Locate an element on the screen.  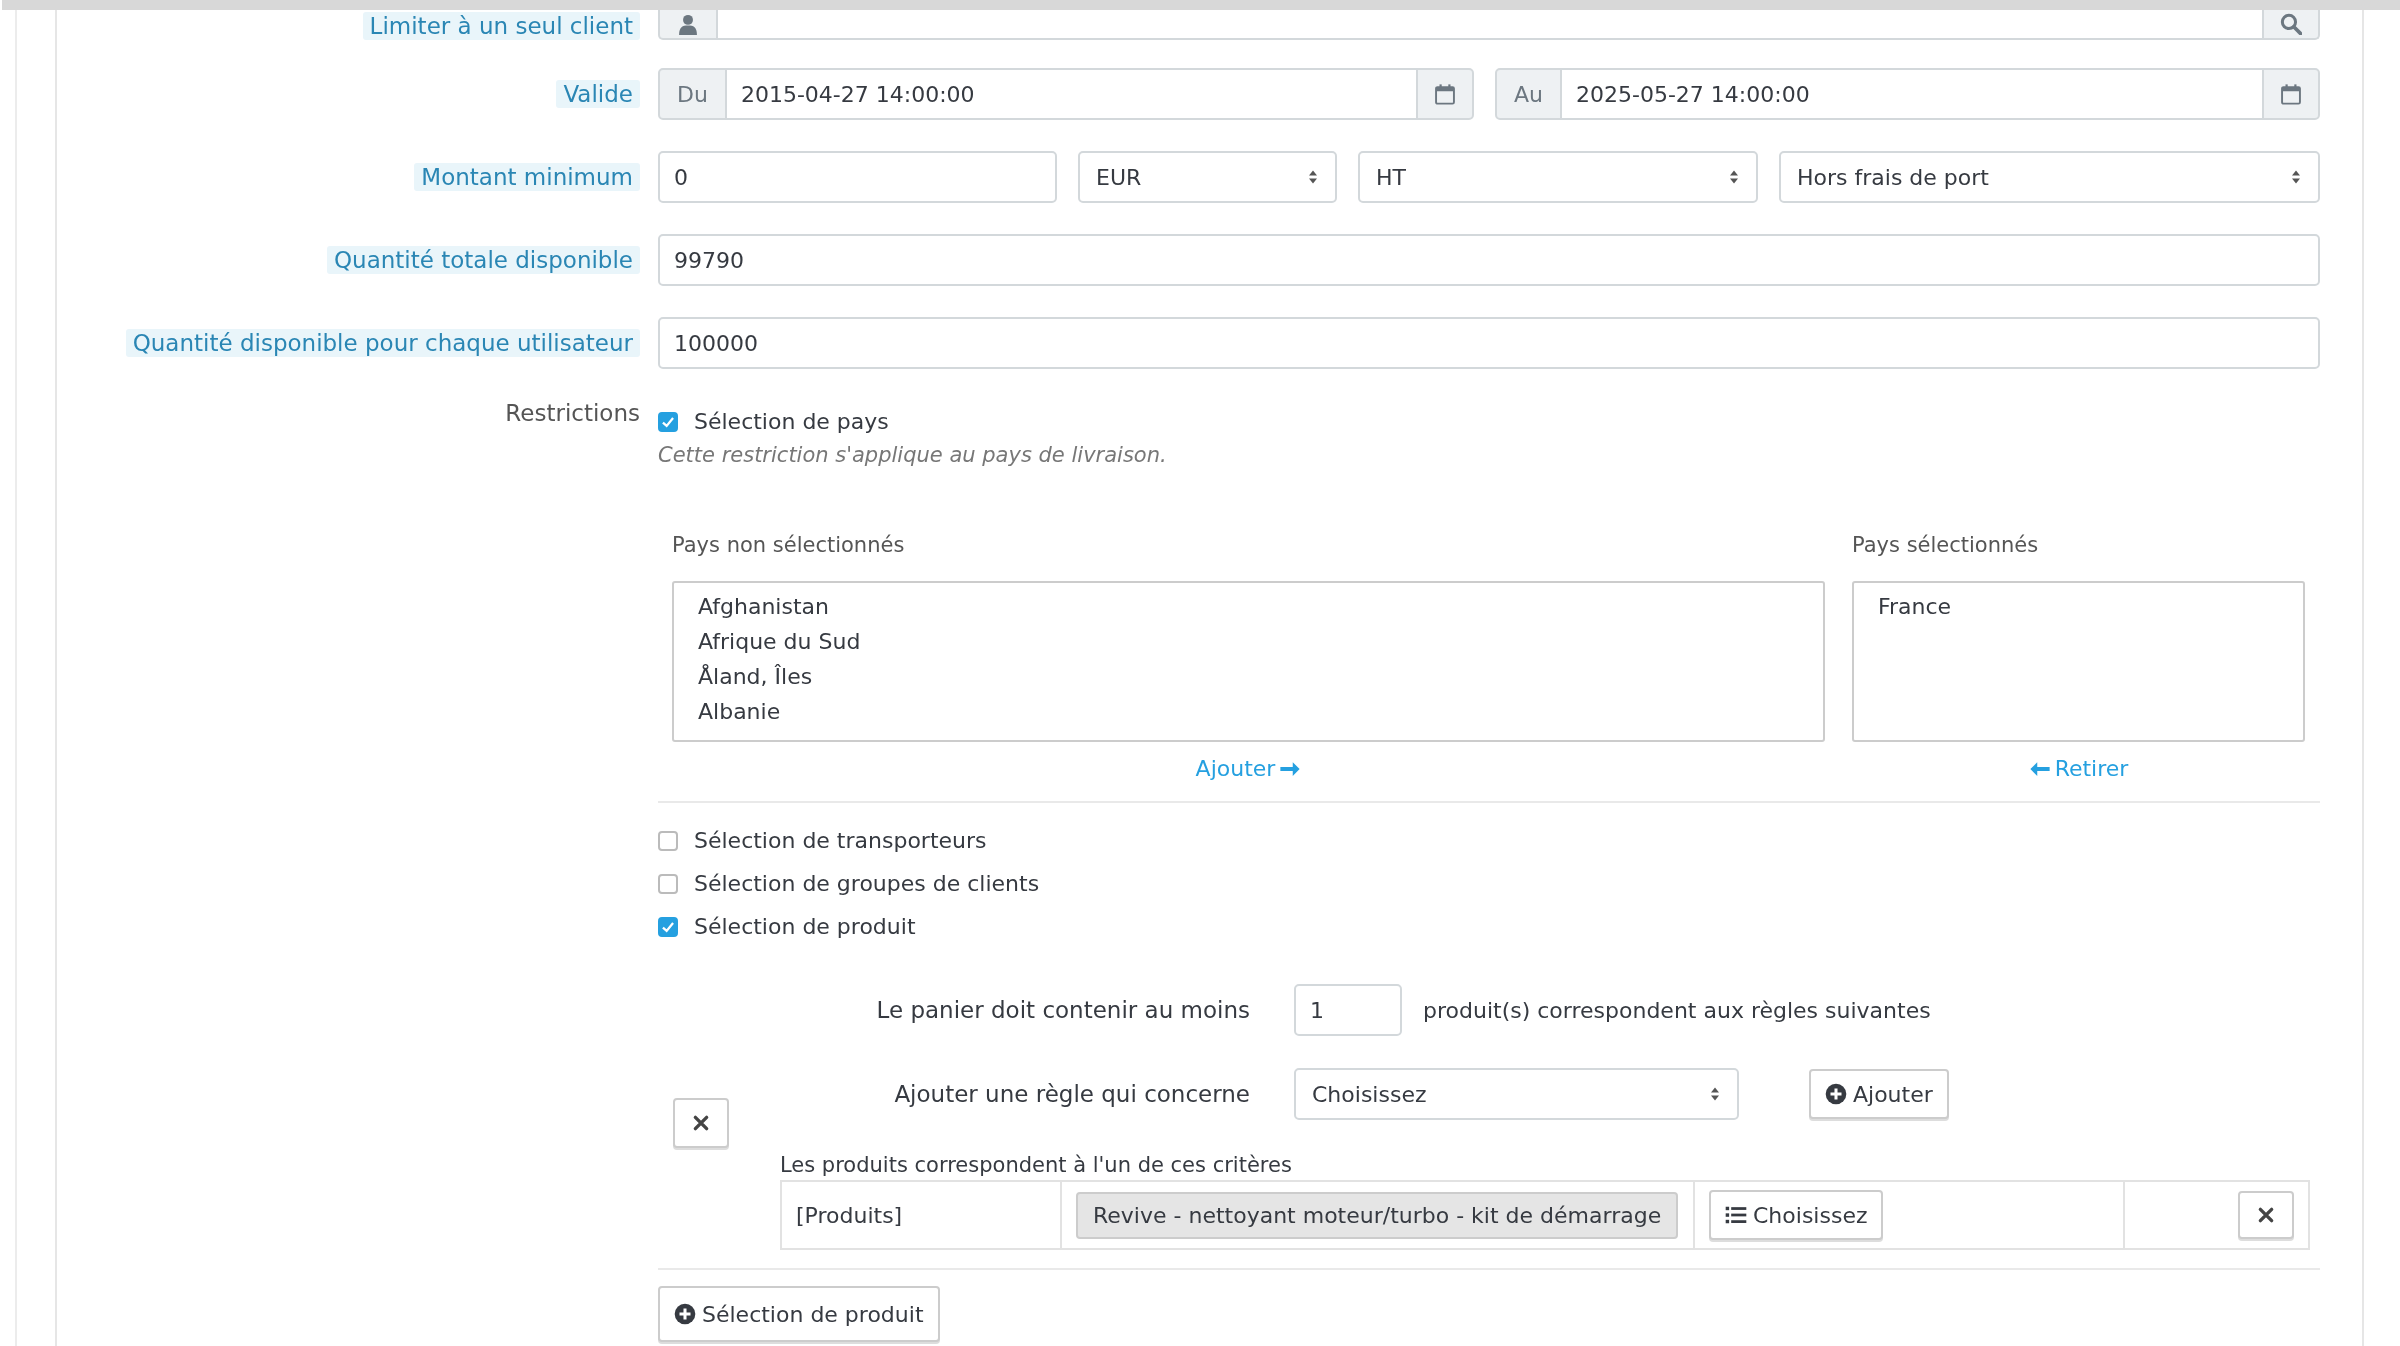
checkbox-label: Sélection de transporteurs is located at coordinates (840, 840).